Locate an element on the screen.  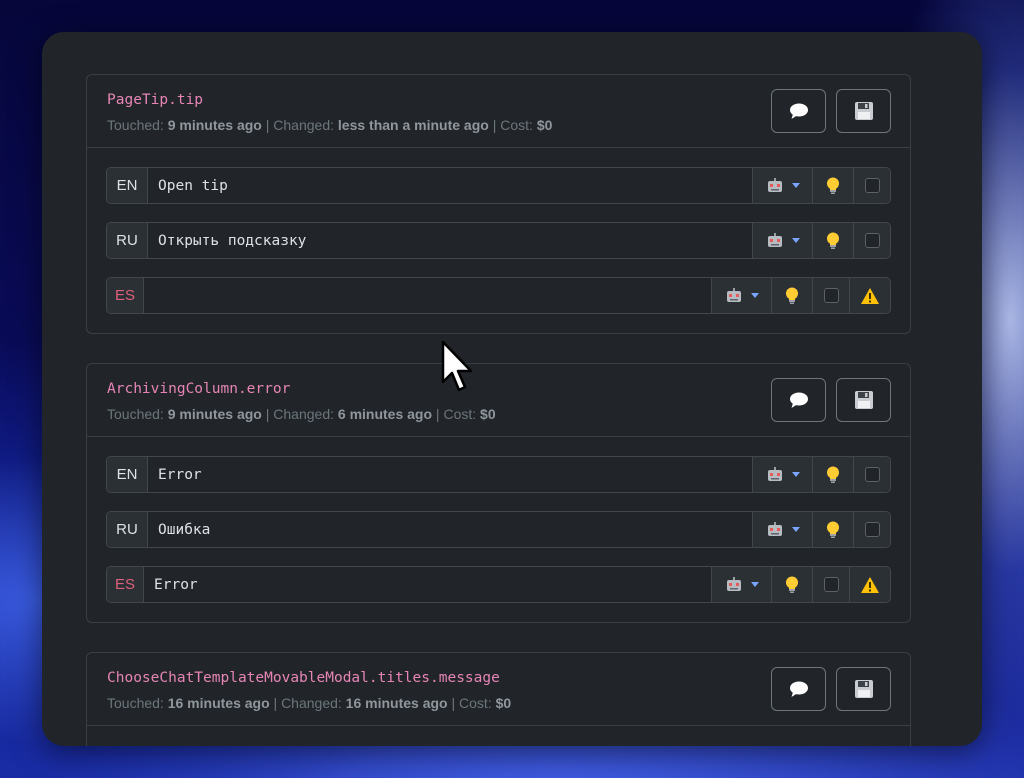
translation-row-es: ES Error is located at coordinates (498, 584).